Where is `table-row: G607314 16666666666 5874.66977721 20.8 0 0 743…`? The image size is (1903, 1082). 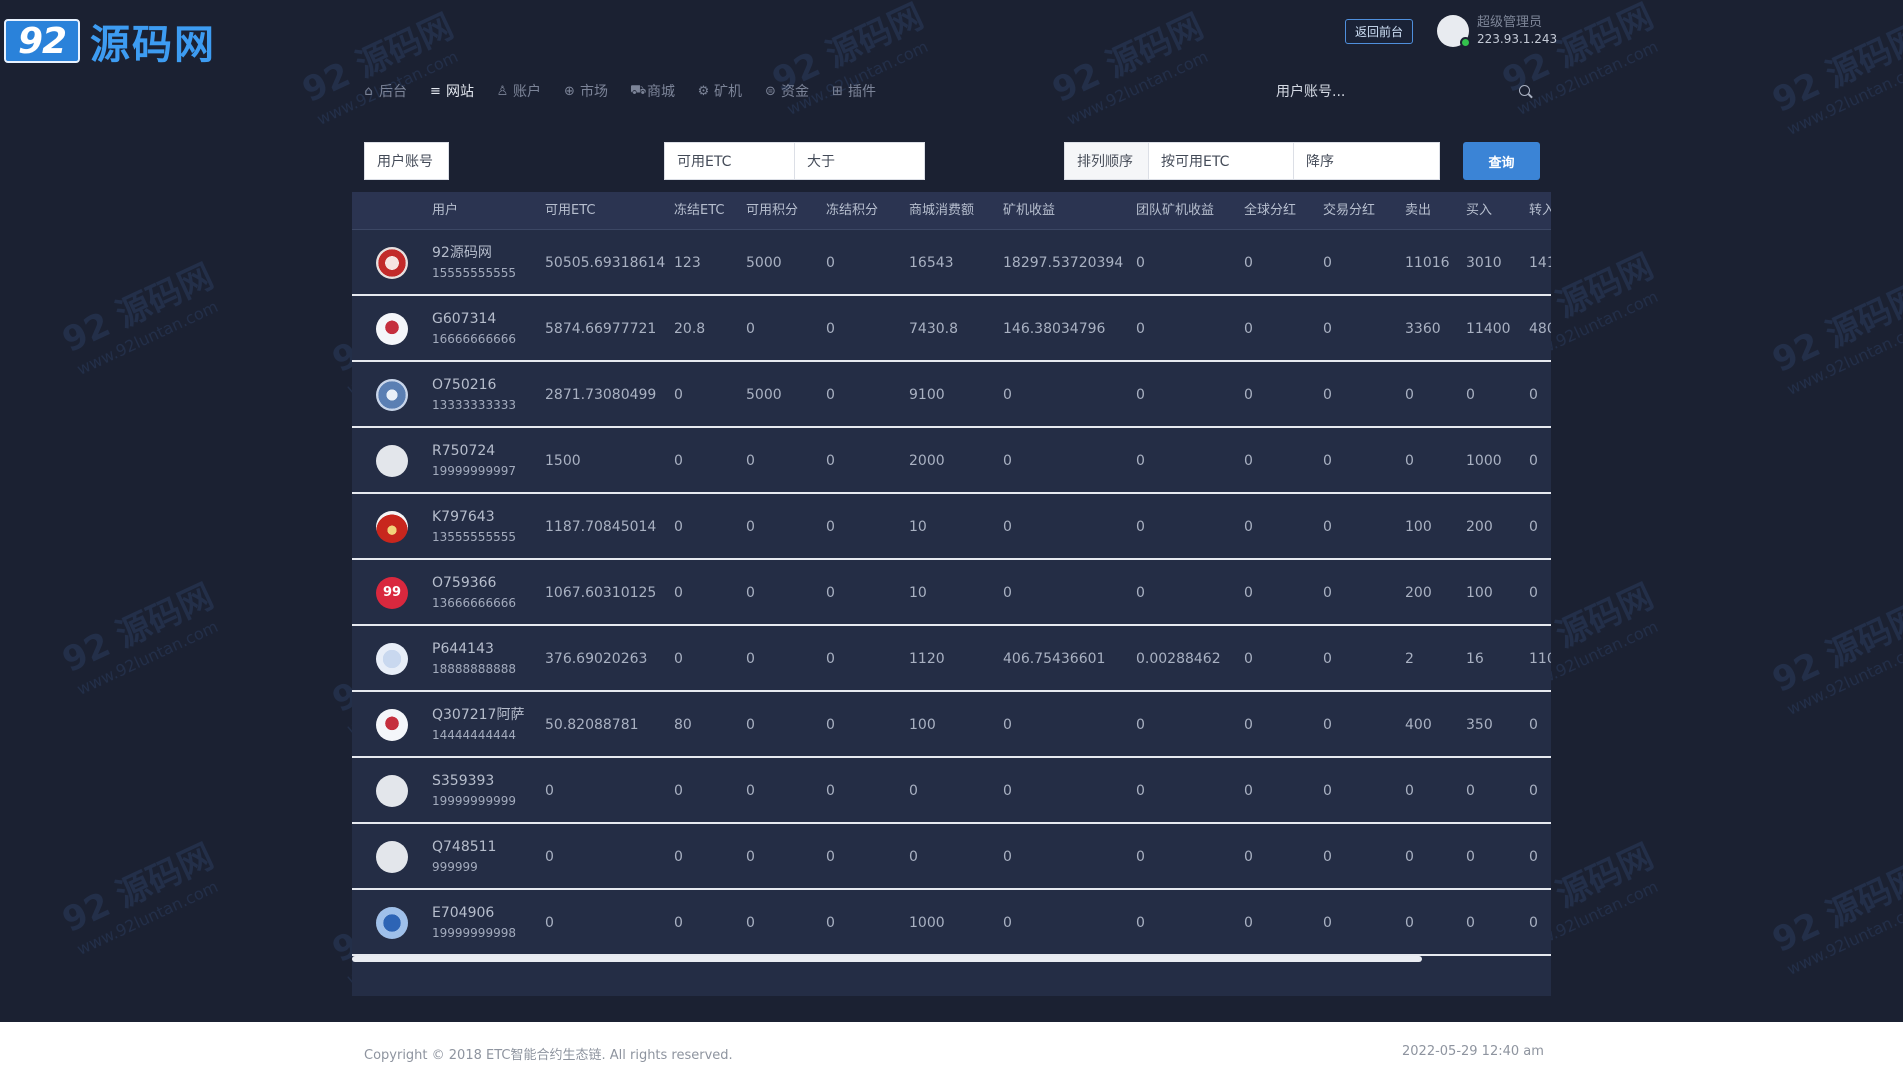
table-row: G607314 16666666666 5874.66977721 20.8 0 0 743… is located at coordinates (951, 329).